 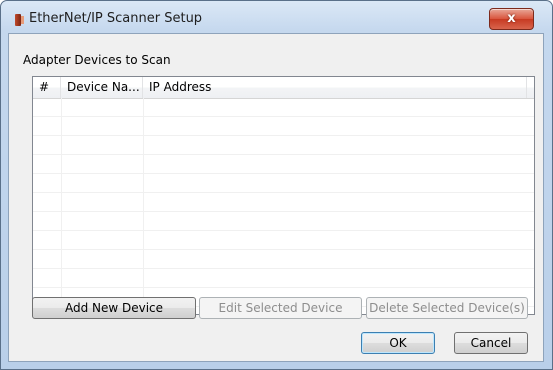 I want to click on app-icon, so click(x=19, y=20).